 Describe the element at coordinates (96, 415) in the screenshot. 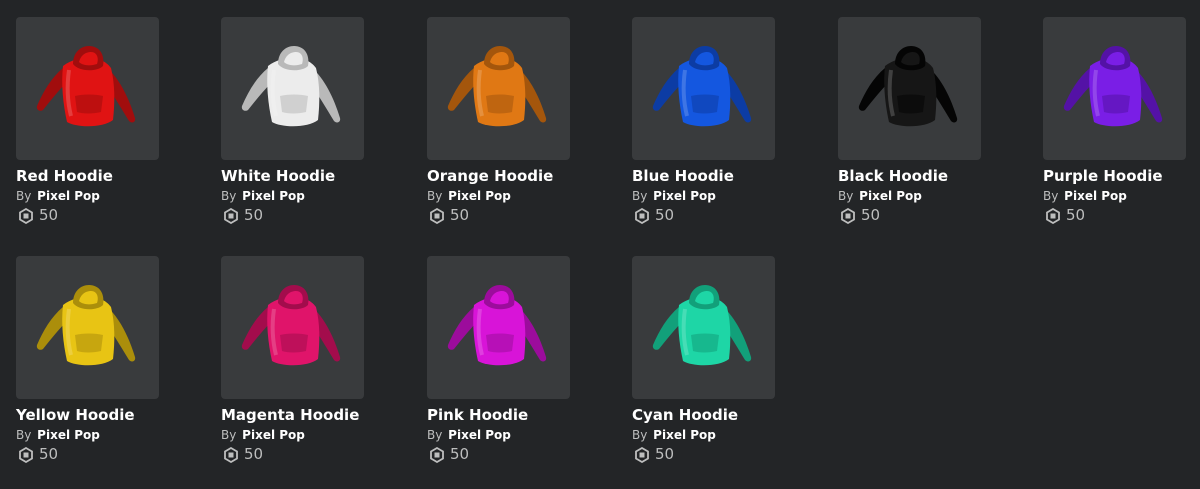

I see `item-name: Yellow Hoodie` at that location.